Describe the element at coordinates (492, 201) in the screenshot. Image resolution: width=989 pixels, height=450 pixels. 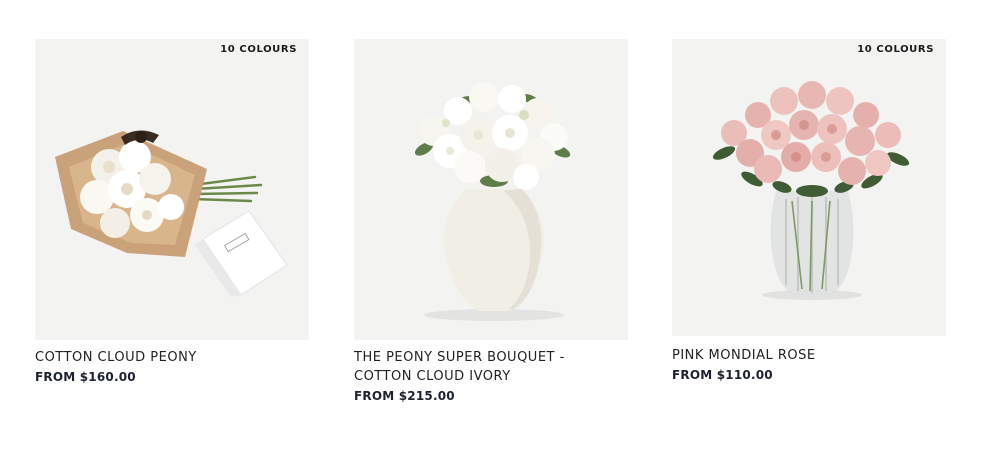
I see `white-peonies-in-vase-image` at that location.